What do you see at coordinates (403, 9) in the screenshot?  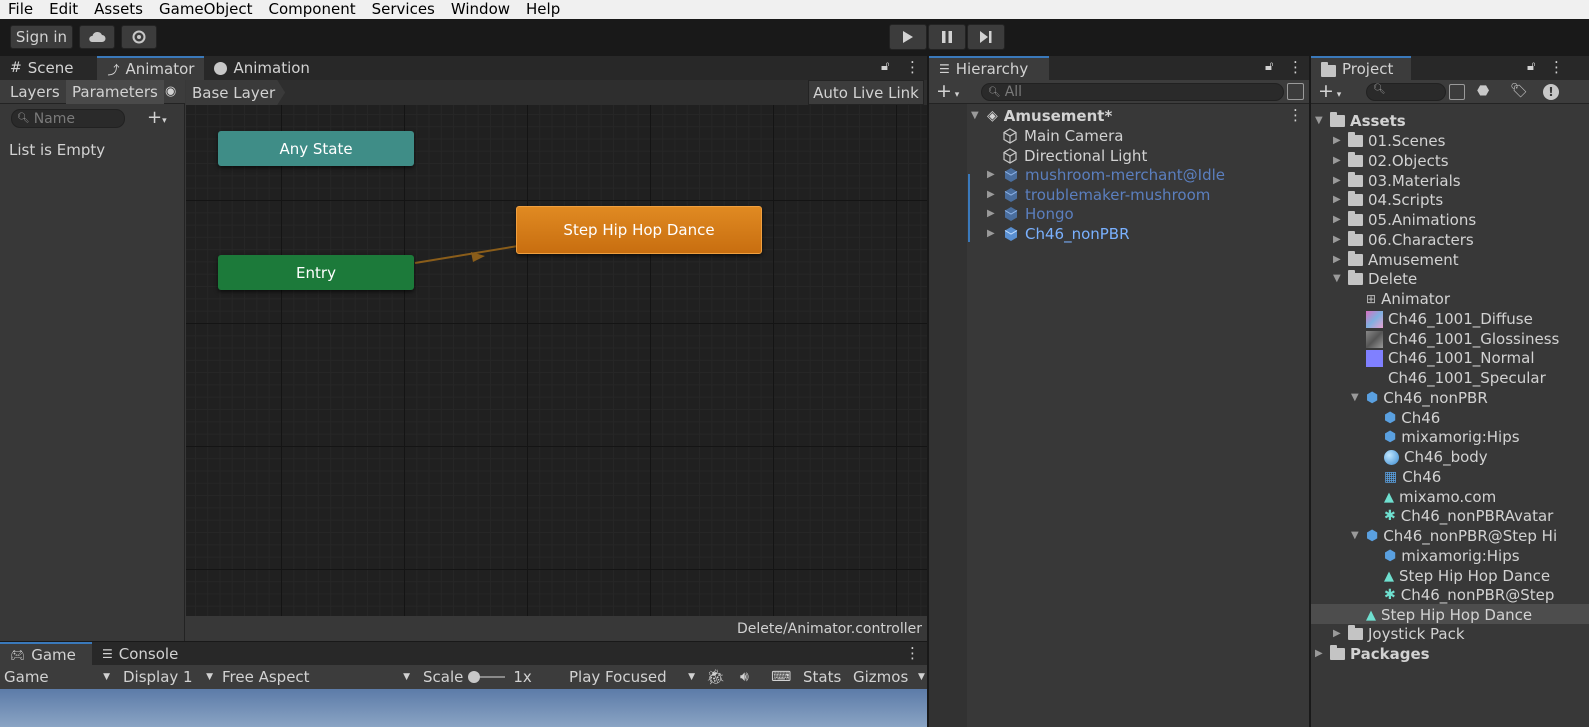 I see `menu-services: Services` at bounding box center [403, 9].